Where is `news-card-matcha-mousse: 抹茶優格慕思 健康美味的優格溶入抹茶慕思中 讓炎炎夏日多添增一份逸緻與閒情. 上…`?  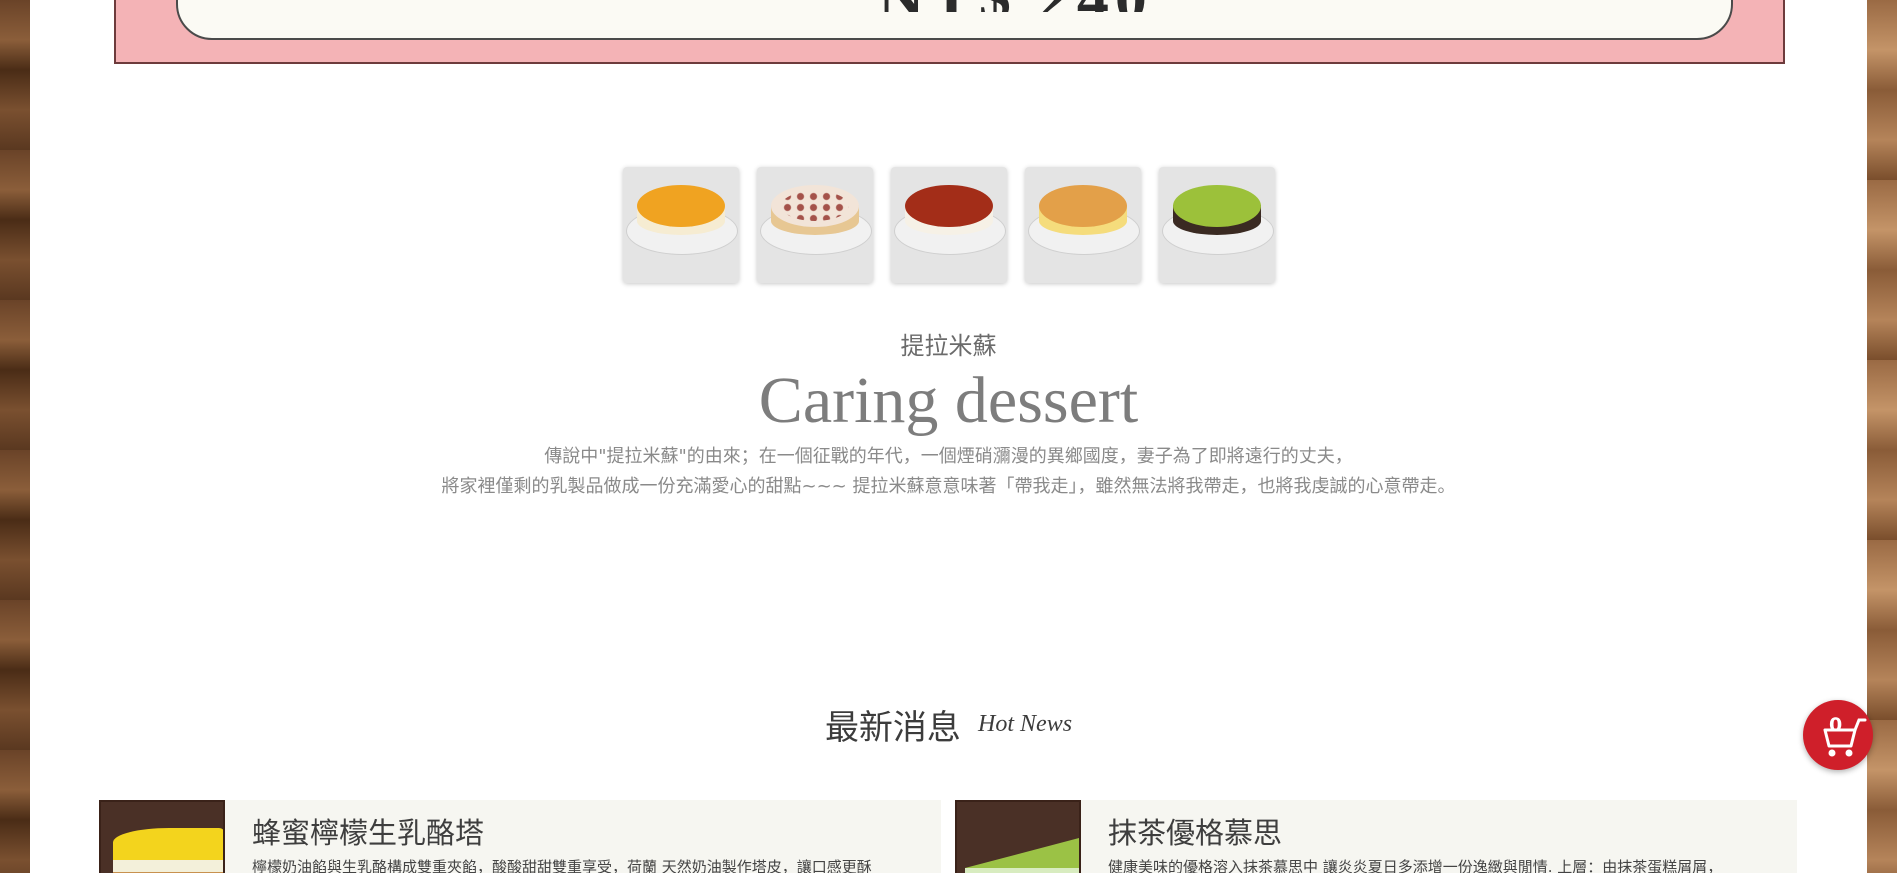 news-card-matcha-mousse: 抹茶優格慕思 健康美味的優格溶入抹茶慕思中 讓炎炎夏日多添增一份逸緻與閒情. 上… is located at coordinates (1376, 836).